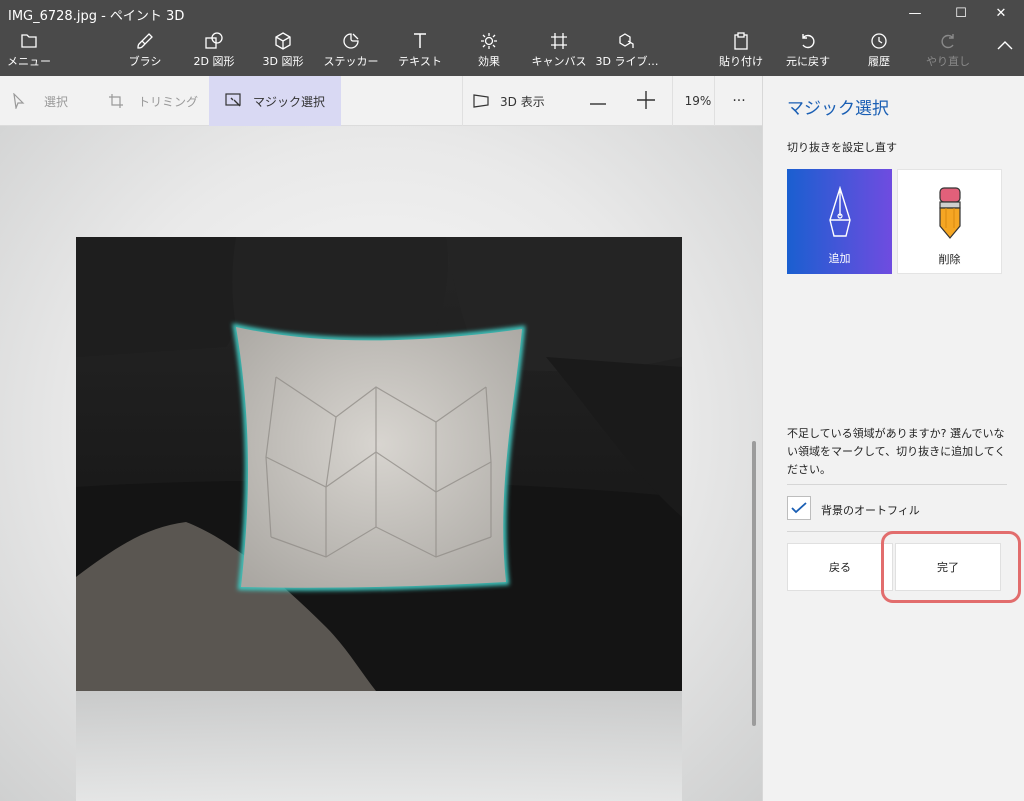 The width and height of the screenshot is (1024, 801). Describe the element at coordinates (19, 101) in the screenshot. I see `cursor-icon` at that location.